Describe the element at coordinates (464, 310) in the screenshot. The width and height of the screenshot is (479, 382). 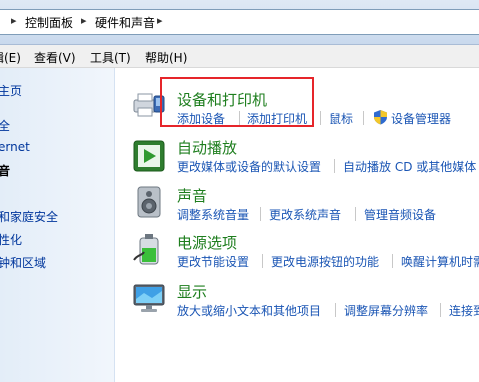
I see `link-connect-projector: 连接到` at that location.